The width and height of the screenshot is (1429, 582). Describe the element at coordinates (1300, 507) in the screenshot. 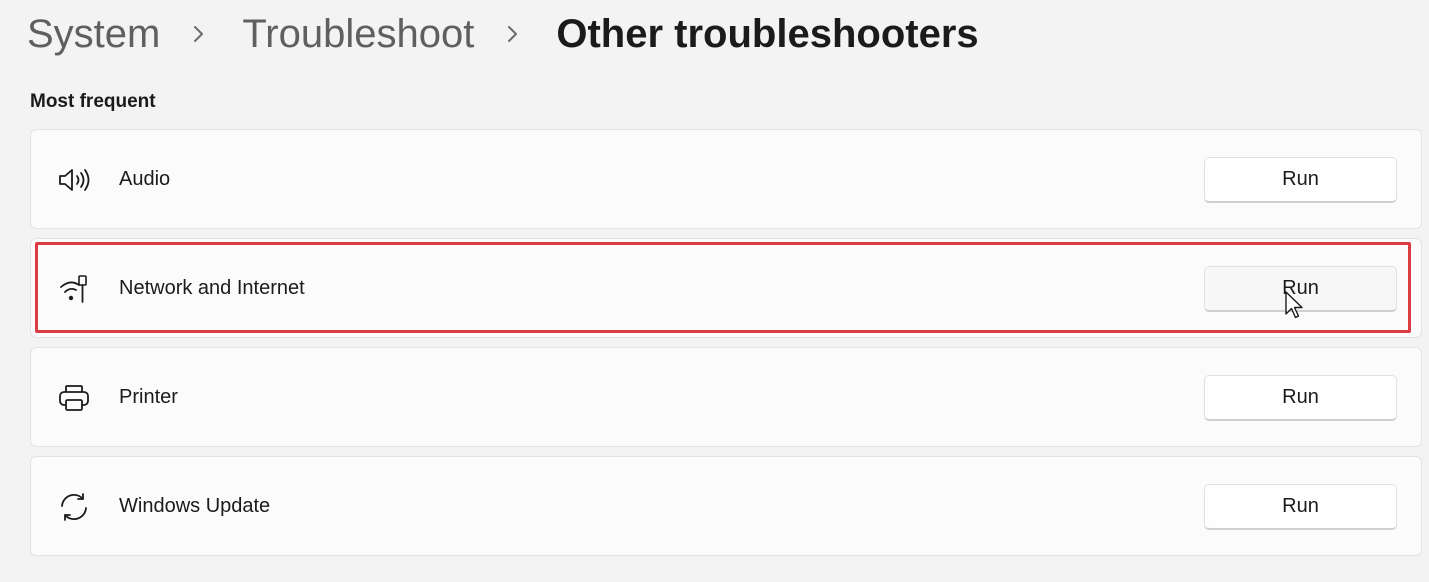

I see `run-windows-update-button: Run` at that location.